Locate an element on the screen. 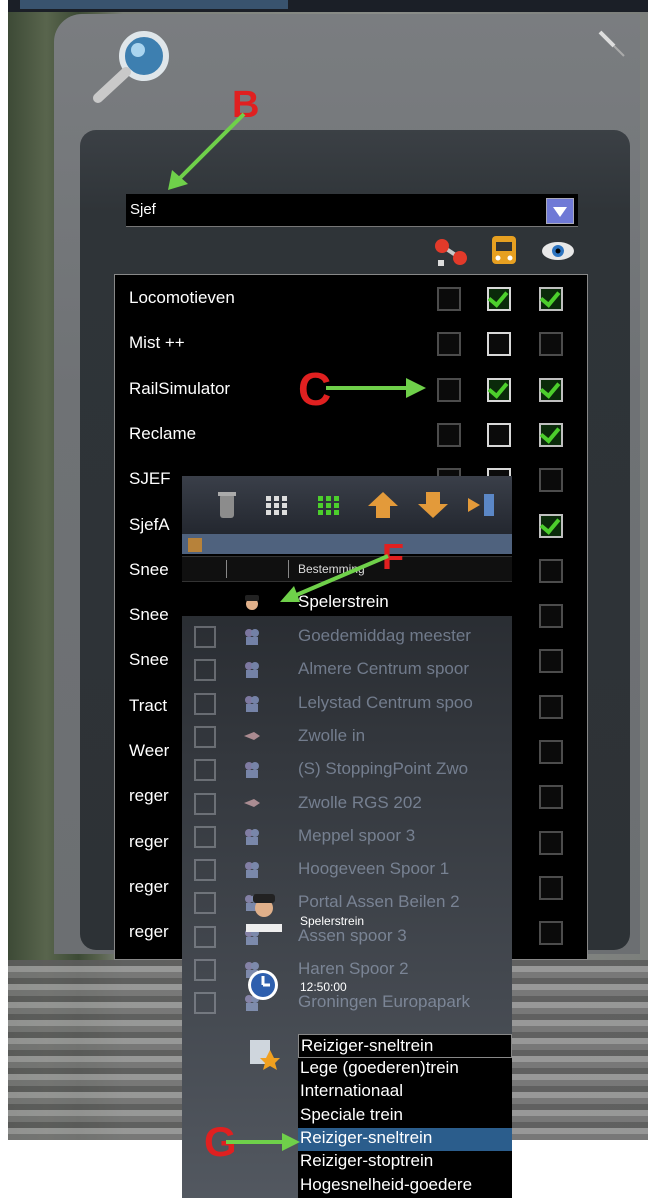 The width and height of the screenshot is (648, 1198). order-destination: Haren Spoor 2 is located at coordinates (353, 968).